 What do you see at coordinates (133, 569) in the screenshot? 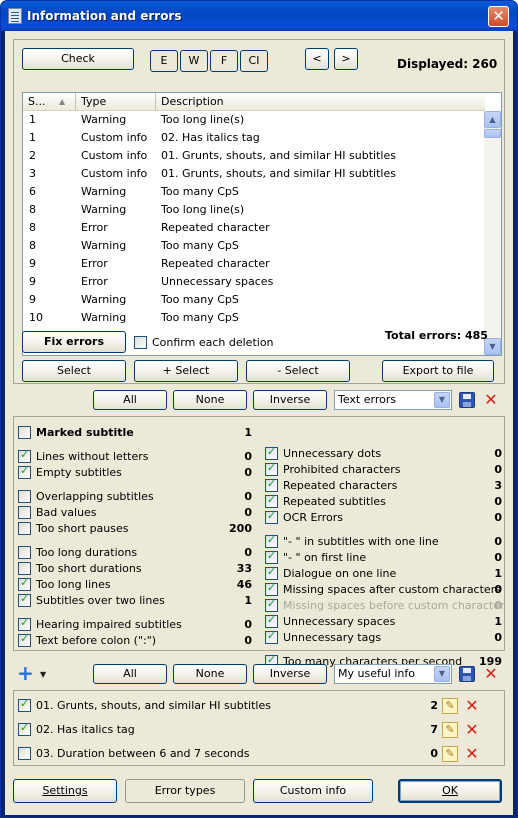
I see `error-type-option: Too short durations` at bounding box center [133, 569].